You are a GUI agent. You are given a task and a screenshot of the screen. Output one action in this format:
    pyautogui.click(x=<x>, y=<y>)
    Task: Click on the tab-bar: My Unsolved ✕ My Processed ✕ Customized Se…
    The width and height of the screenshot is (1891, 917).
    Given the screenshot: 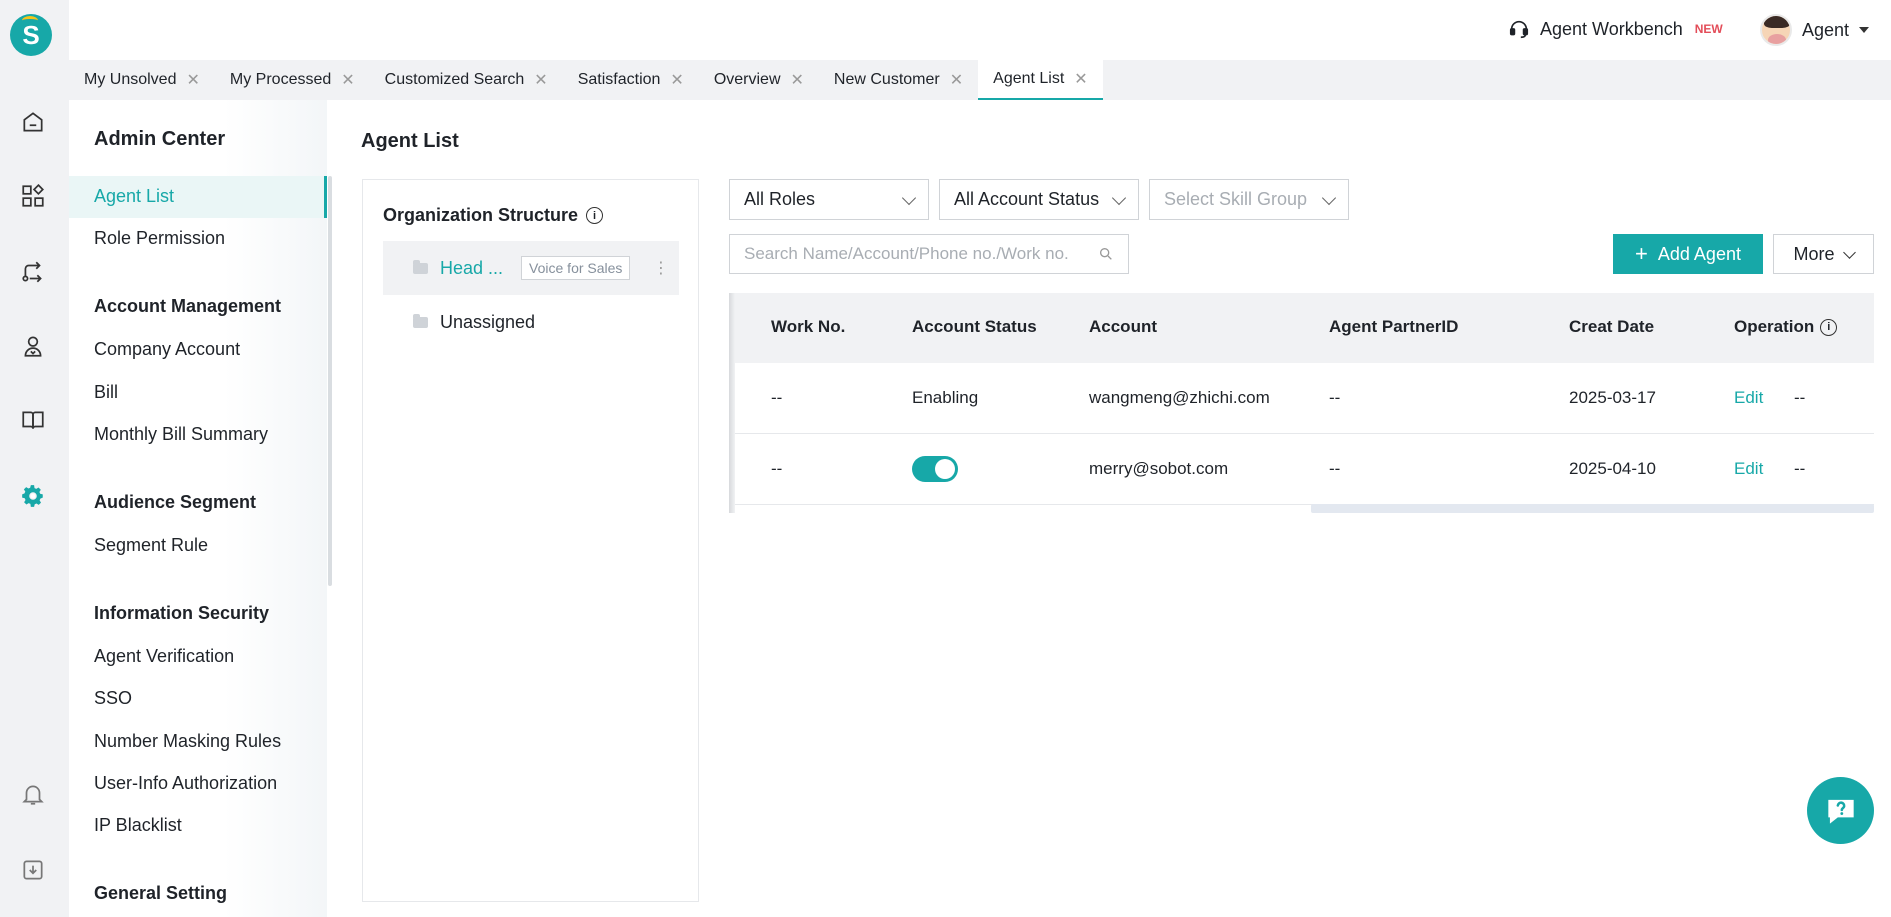 What is the action you would take?
    pyautogui.click(x=980, y=80)
    